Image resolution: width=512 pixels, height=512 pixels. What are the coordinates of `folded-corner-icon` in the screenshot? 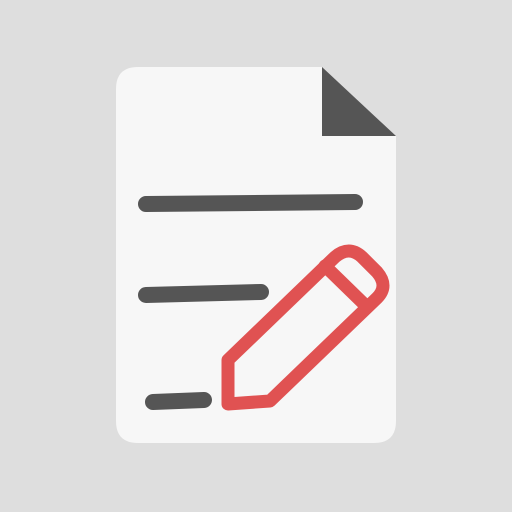 It's located at (359, 101).